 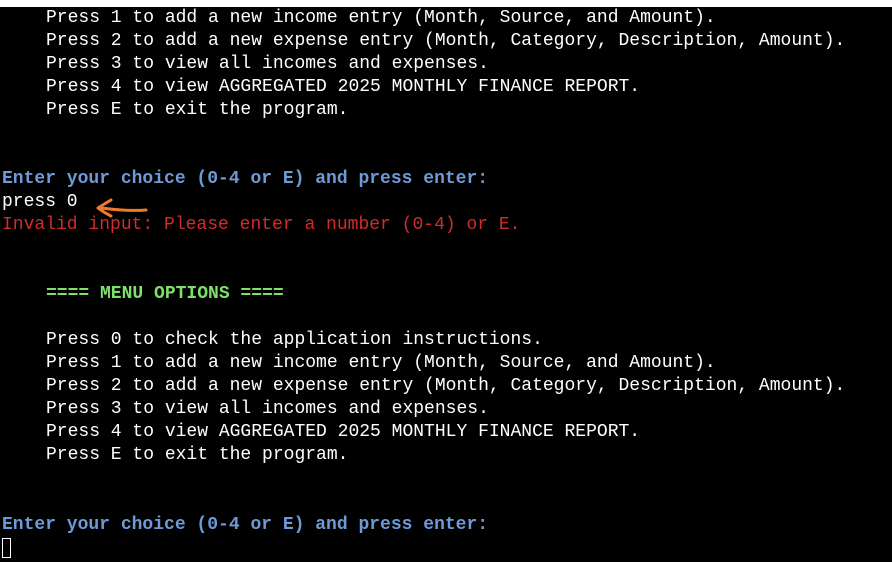 I want to click on menu-options-header: ==== MENU OPTIONS ====, so click(x=165, y=294).